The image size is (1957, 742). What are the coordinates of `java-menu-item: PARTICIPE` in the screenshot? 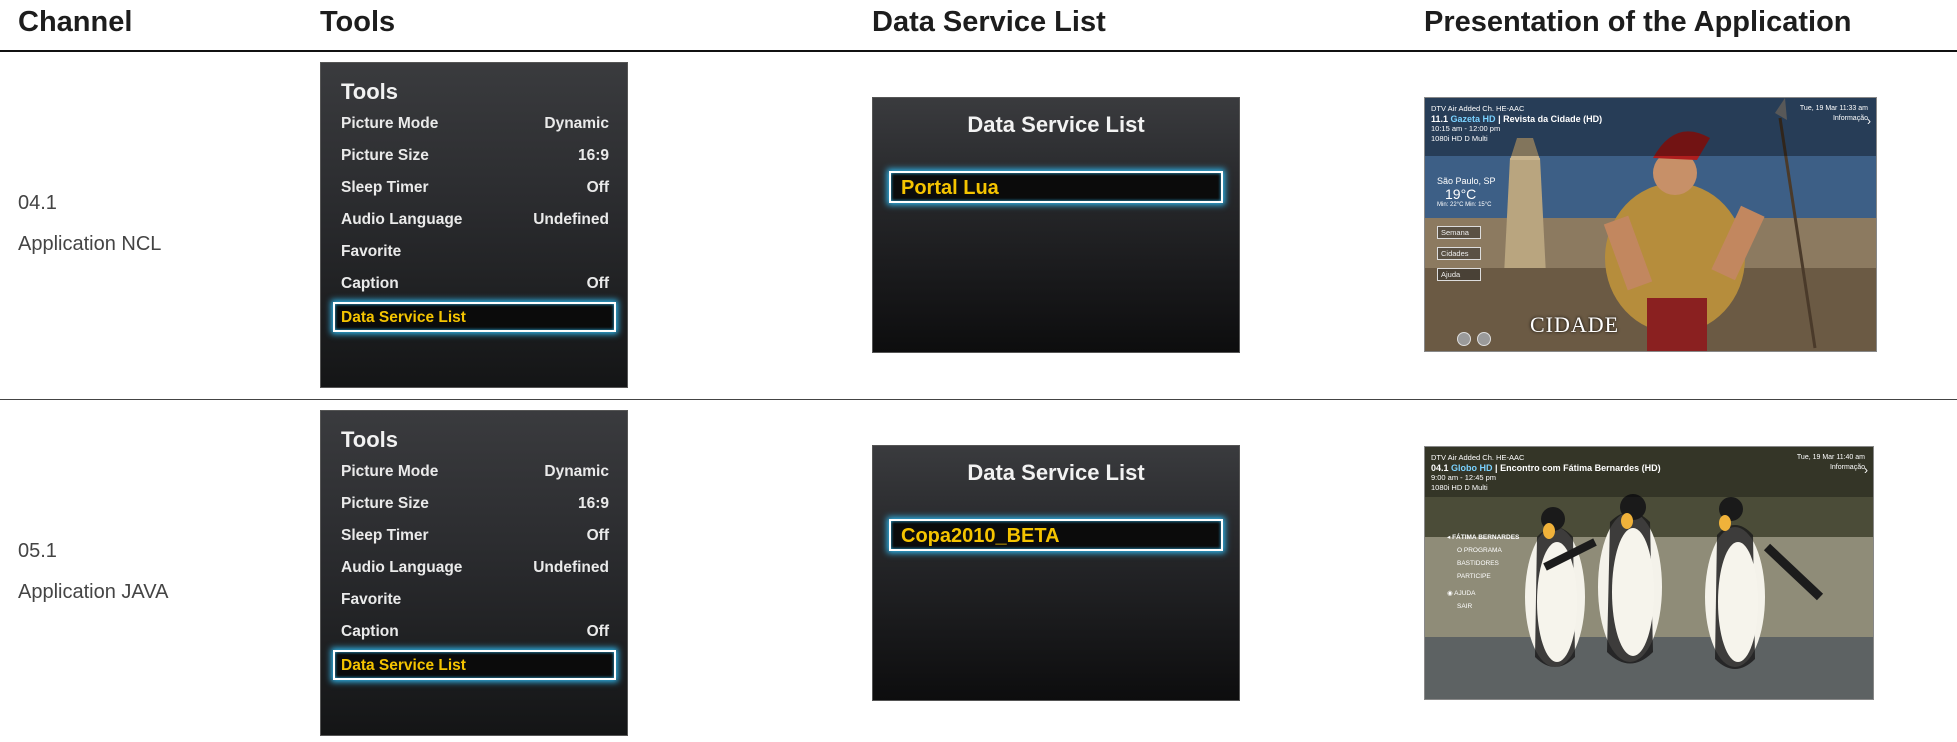 It's located at (1483, 576).